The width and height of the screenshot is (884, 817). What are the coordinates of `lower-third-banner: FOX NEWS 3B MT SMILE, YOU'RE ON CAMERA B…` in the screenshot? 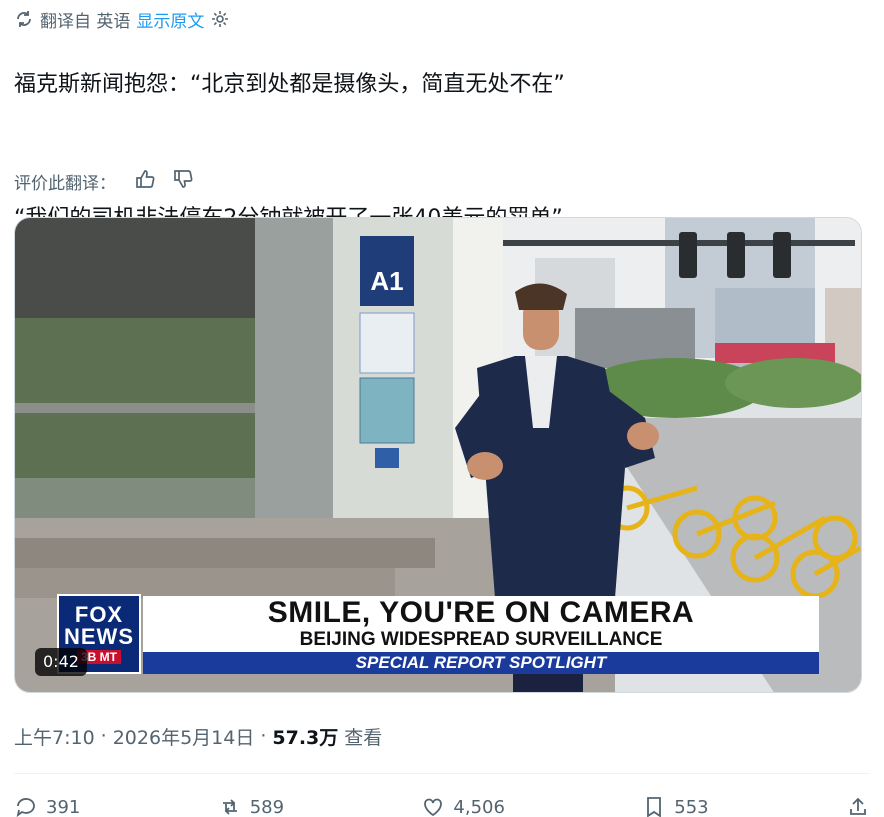 It's located at (438, 634).